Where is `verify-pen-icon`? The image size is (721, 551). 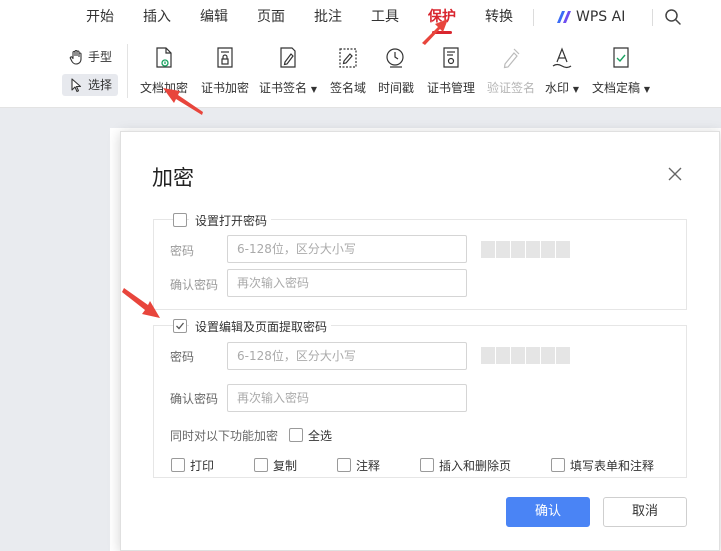 verify-pen-icon is located at coordinates (511, 58).